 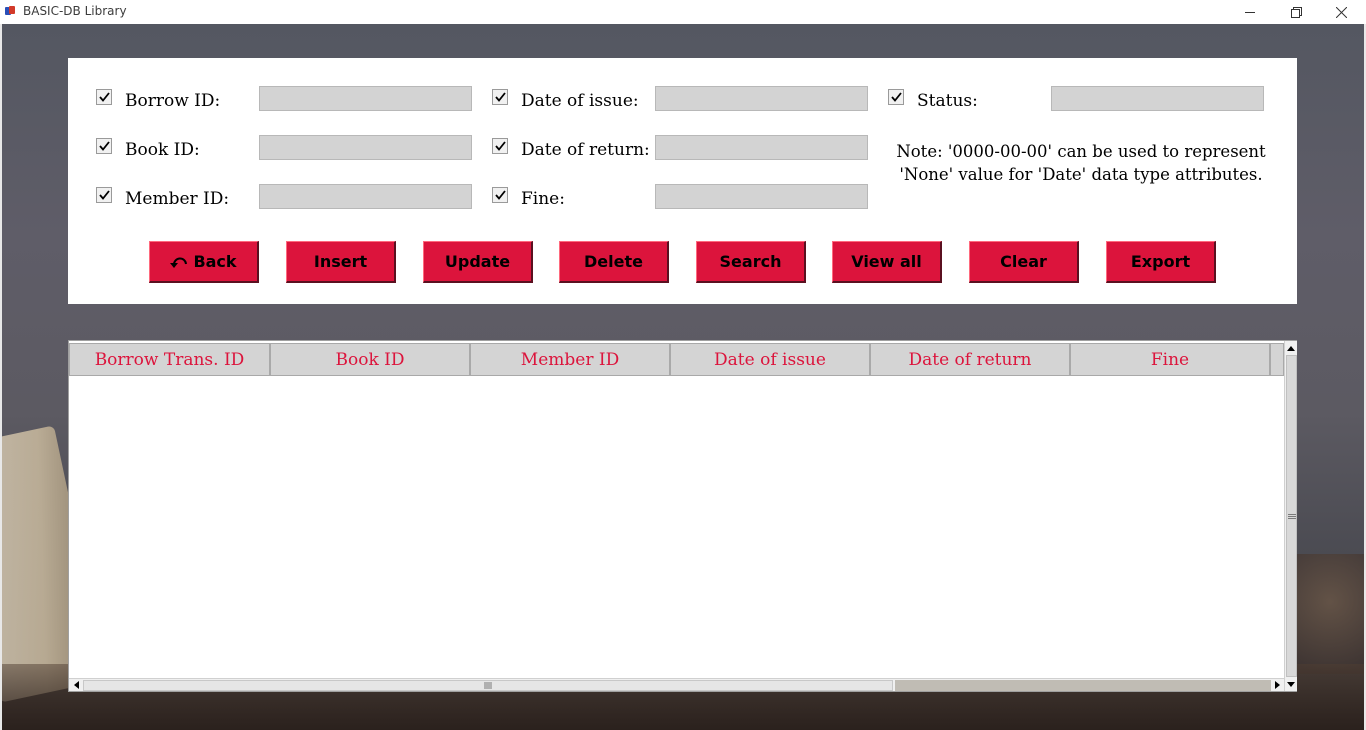 What do you see at coordinates (177, 199) in the screenshot?
I see `member-id-label: Member ID:` at bounding box center [177, 199].